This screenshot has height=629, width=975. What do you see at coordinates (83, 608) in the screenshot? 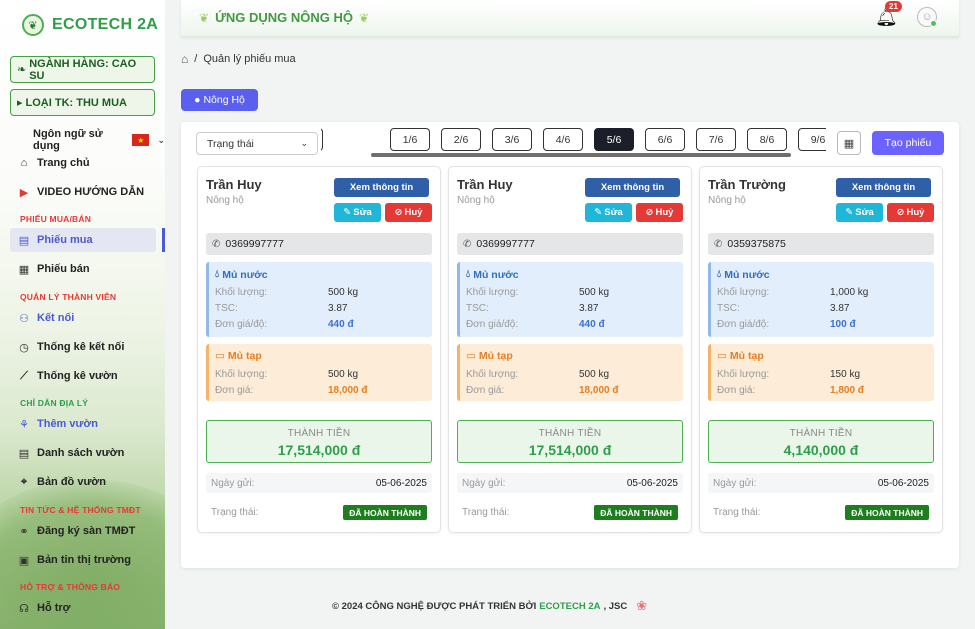
I see `nav-support: ☊ Hỗ trợ` at bounding box center [83, 608].